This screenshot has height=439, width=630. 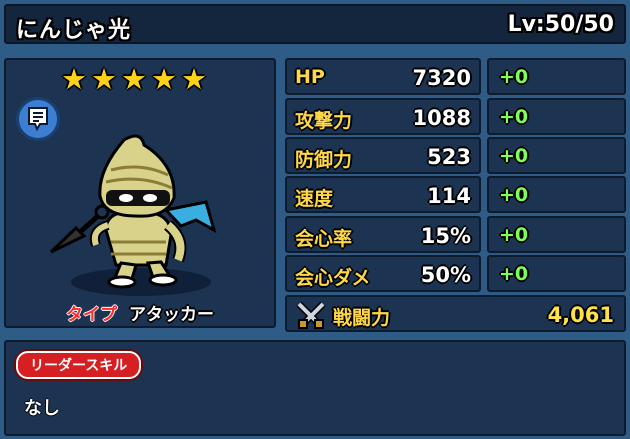 I want to click on title-bar: にんじゃ光 Lv:50/50, so click(x=315, y=24).